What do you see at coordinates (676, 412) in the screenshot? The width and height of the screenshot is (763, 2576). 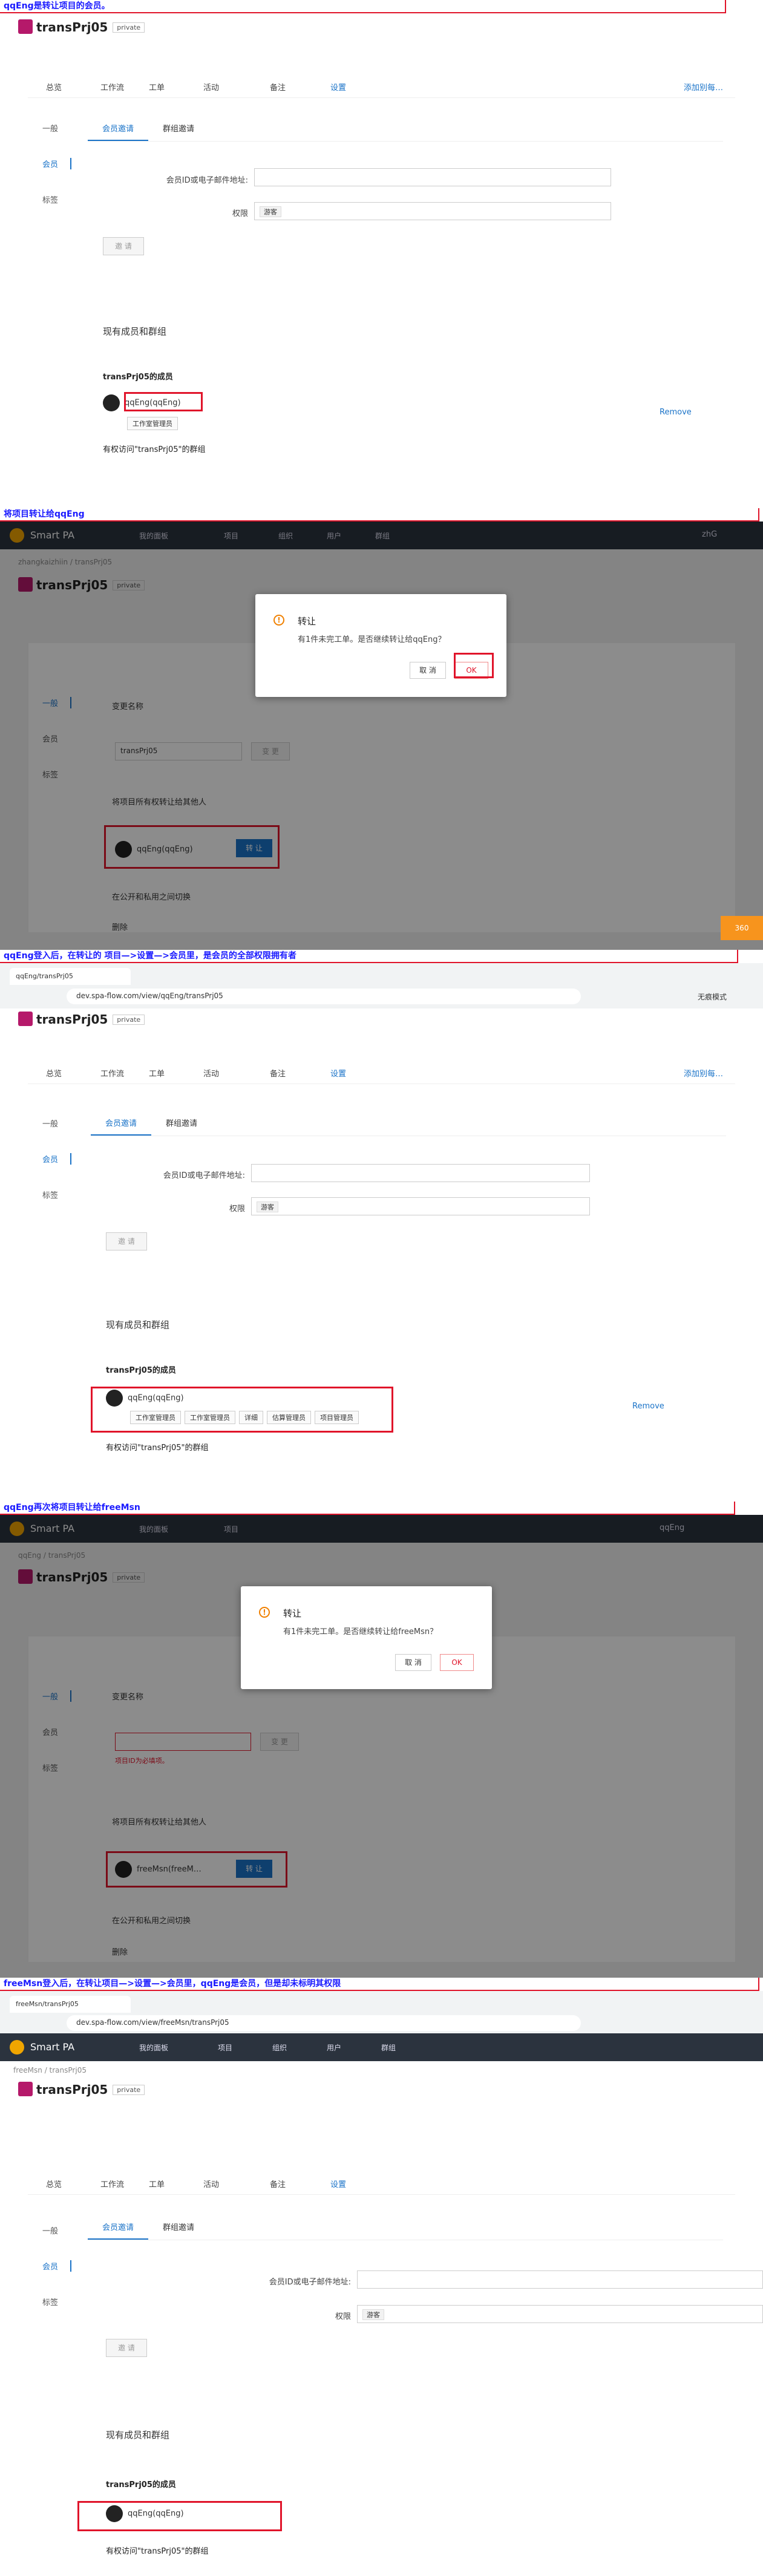 I see `remove-link: Remove` at bounding box center [676, 412].